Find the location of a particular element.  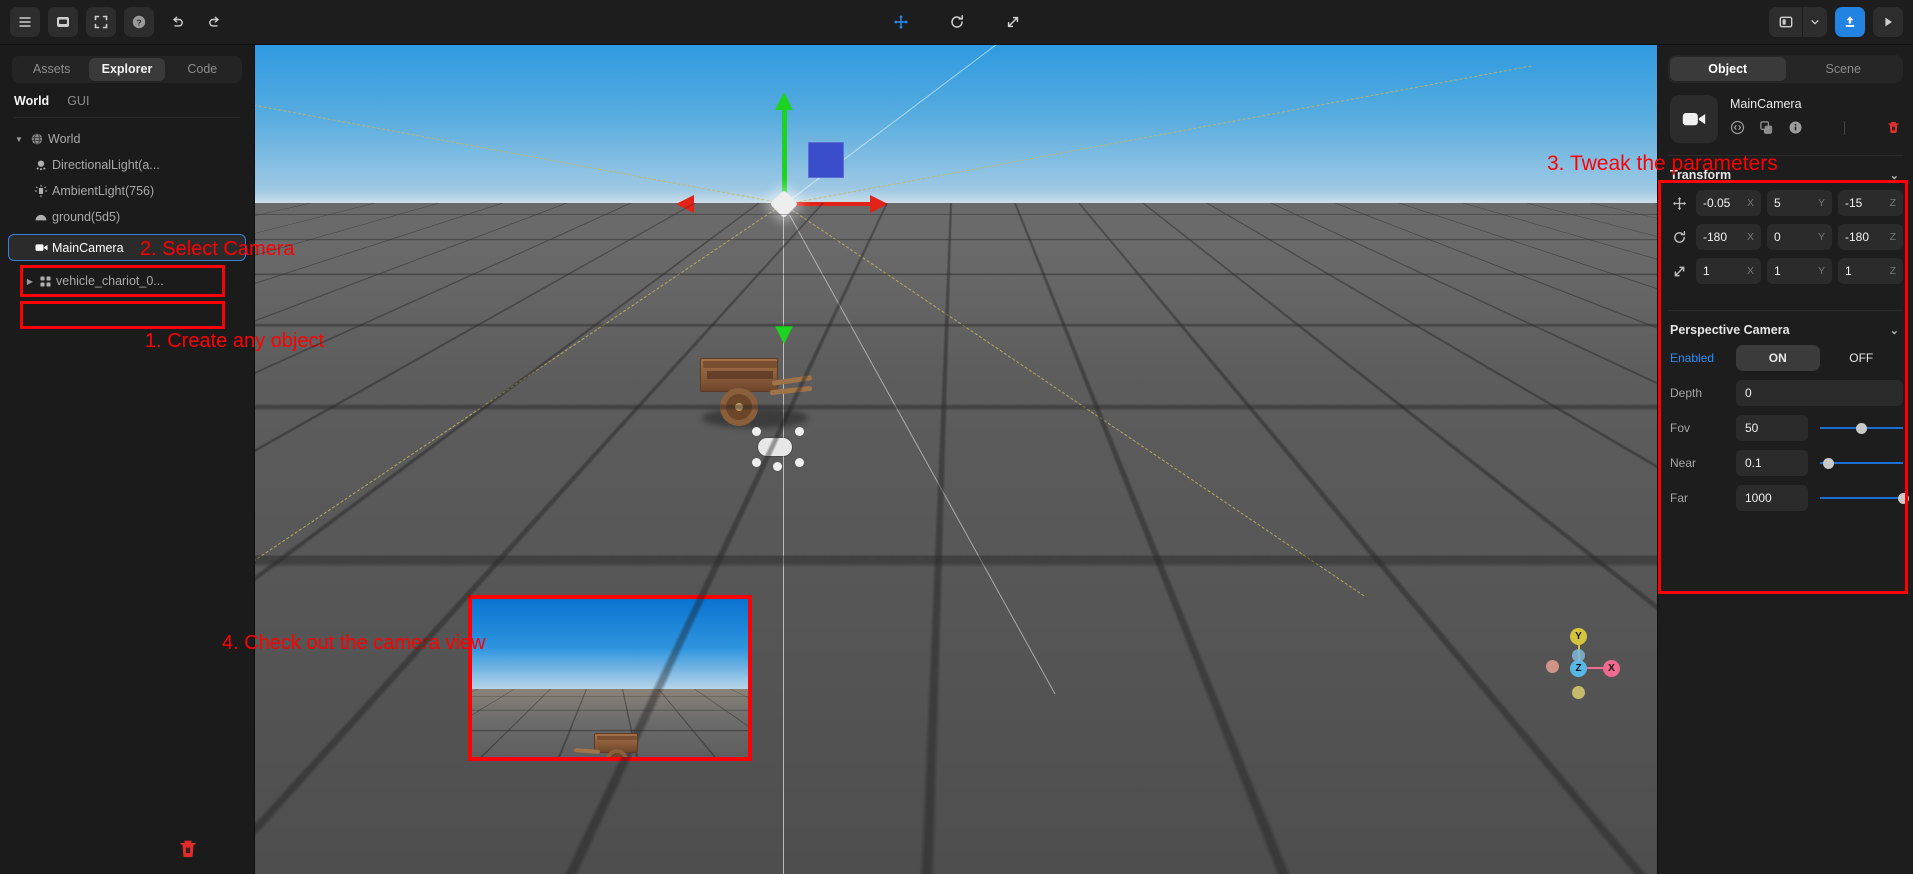

far-slider is located at coordinates (1865, 498).